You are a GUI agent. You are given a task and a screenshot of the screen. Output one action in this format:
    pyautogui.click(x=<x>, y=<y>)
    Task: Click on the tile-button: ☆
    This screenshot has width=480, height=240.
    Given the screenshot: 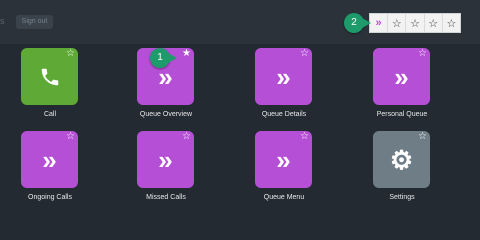 What is the action you would take?
    pyautogui.click(x=49, y=76)
    